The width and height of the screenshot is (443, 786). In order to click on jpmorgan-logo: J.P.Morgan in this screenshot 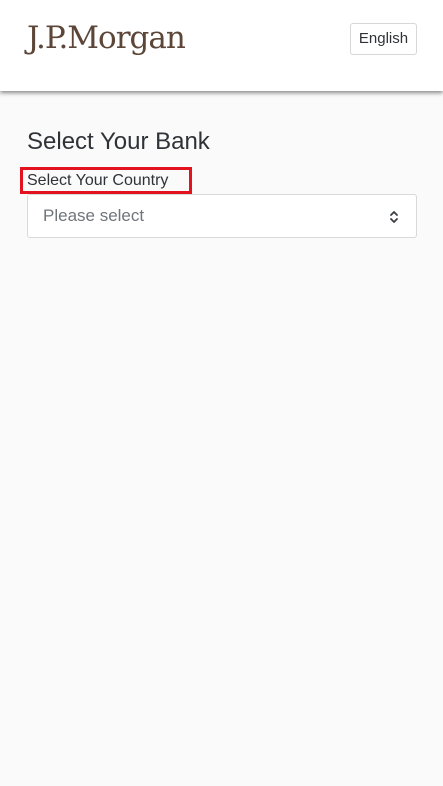, I will do `click(106, 38)`.